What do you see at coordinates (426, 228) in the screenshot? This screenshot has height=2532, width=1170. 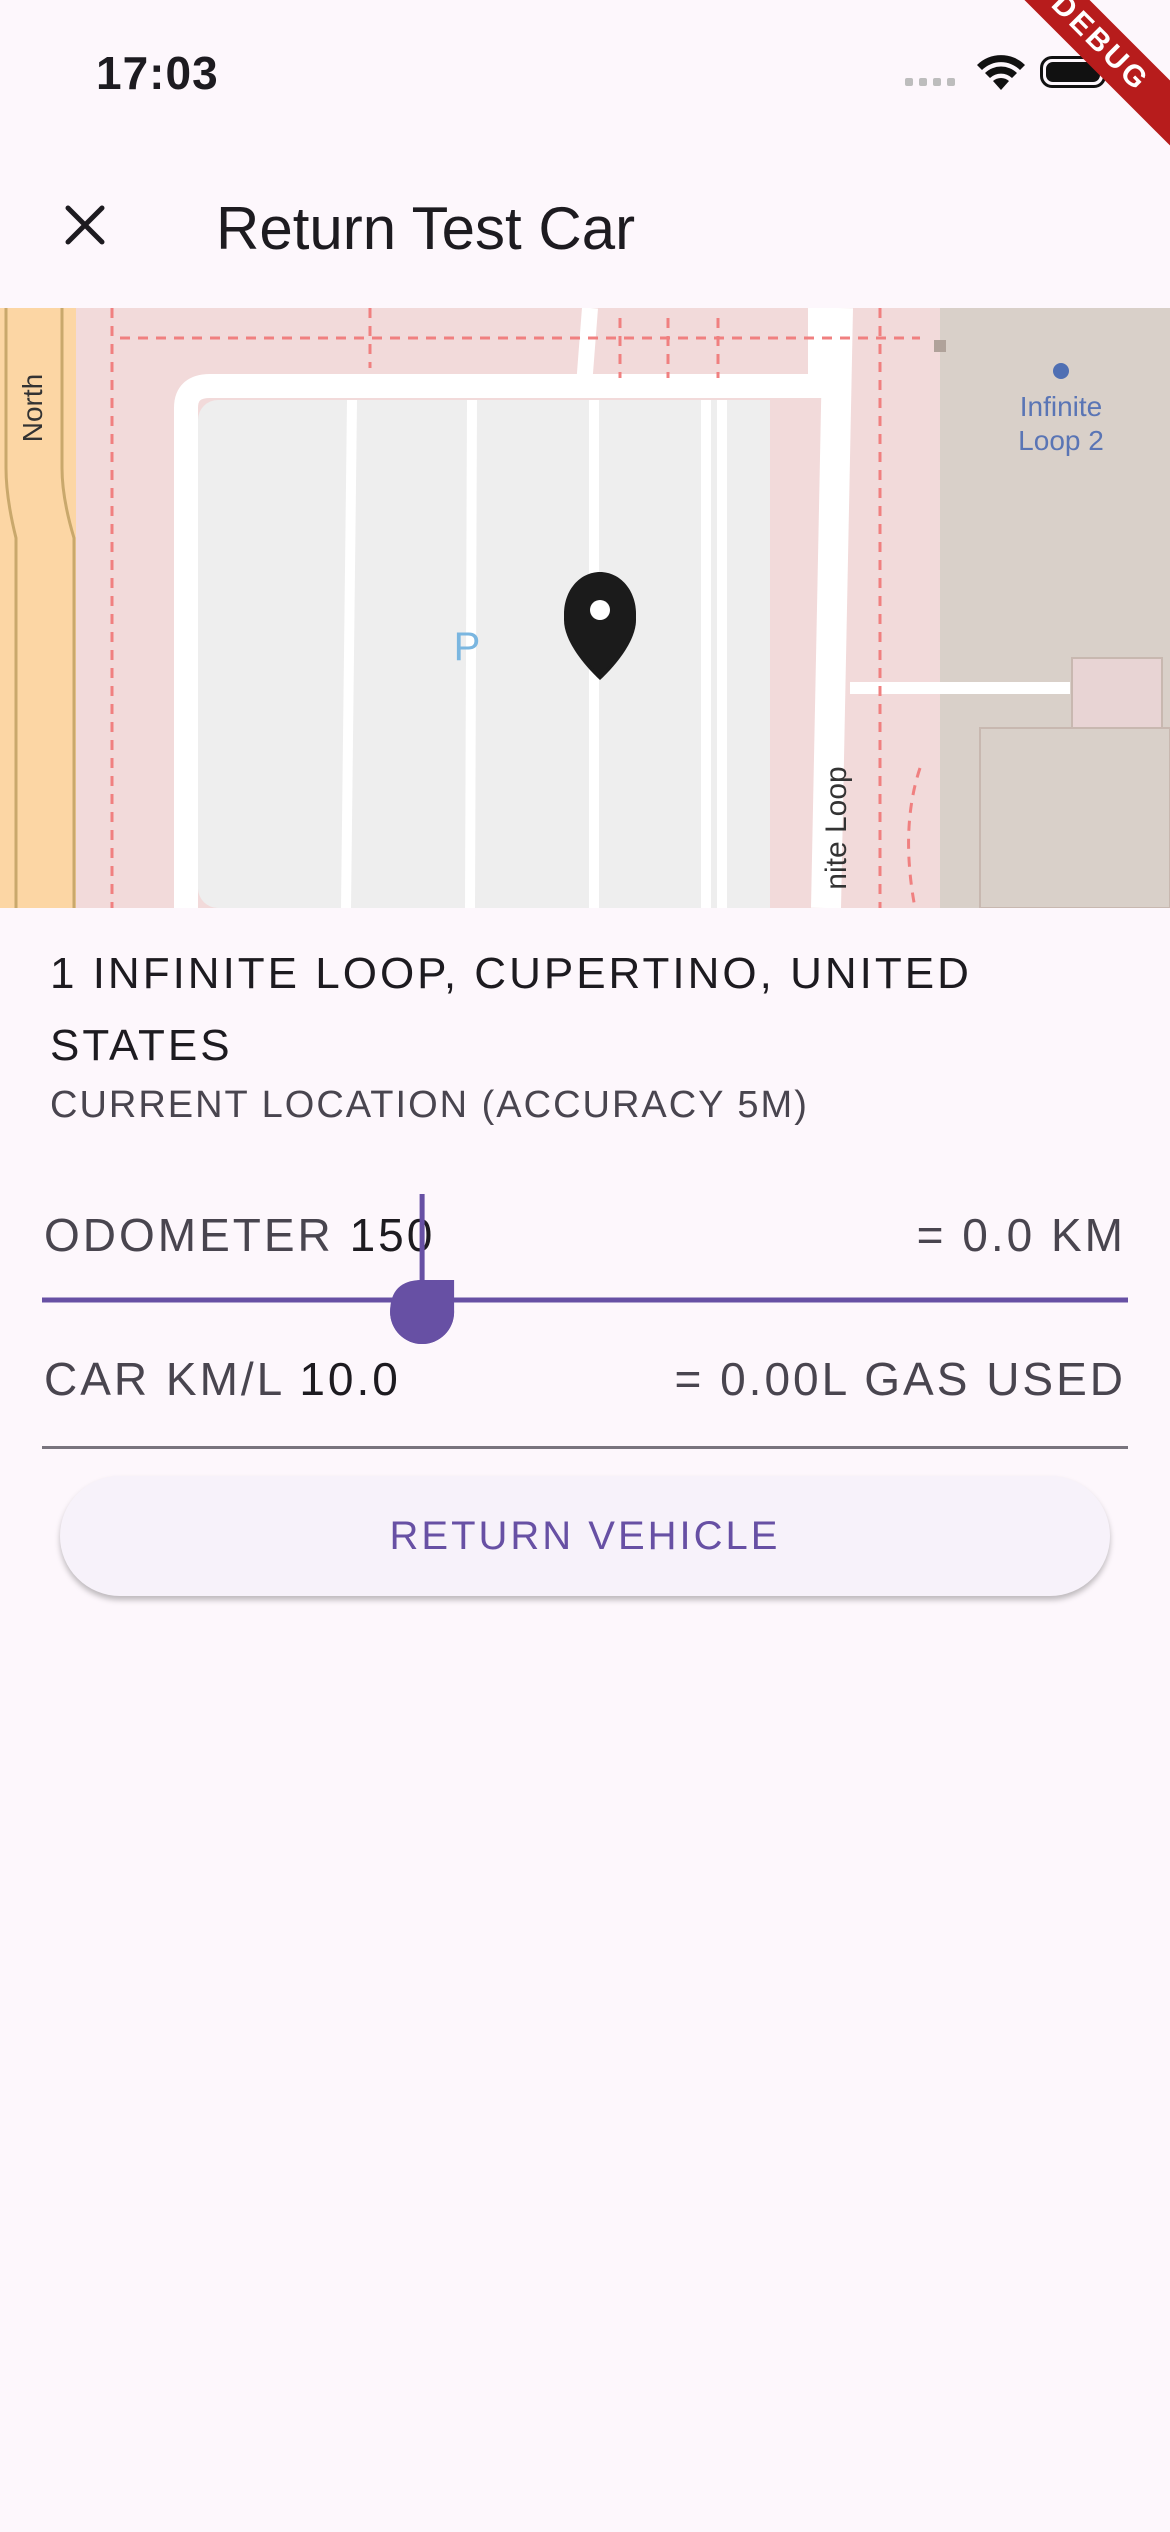 I see `page-title: Return Test Car` at bounding box center [426, 228].